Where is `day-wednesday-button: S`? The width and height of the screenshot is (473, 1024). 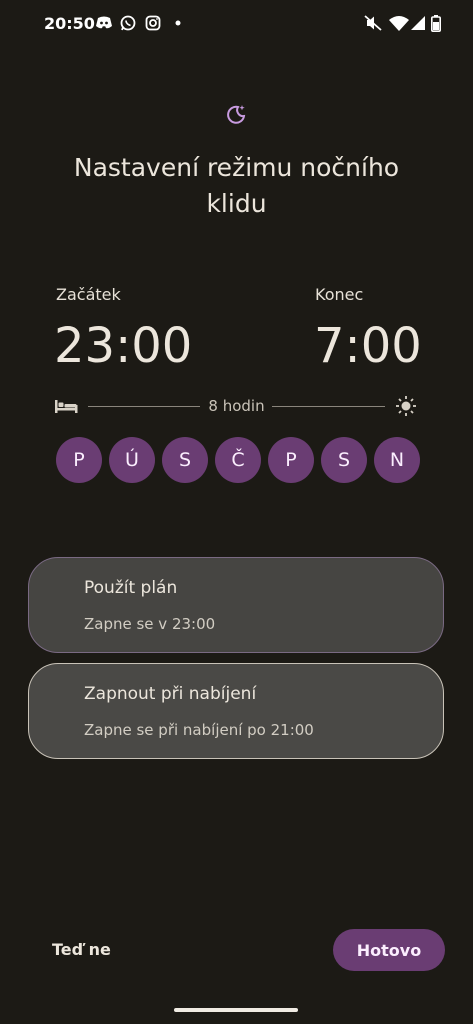 day-wednesday-button: S is located at coordinates (185, 460).